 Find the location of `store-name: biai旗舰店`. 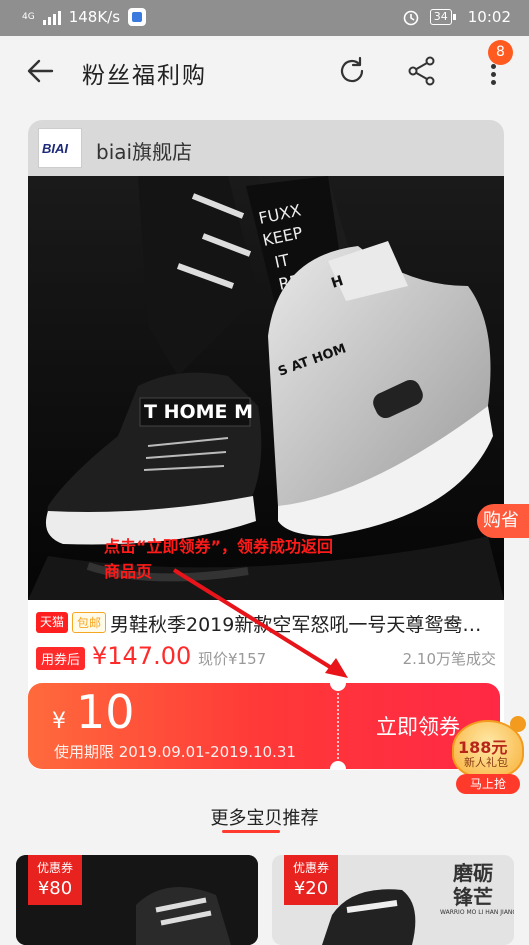

store-name: biai旗舰店 is located at coordinates (144, 152).